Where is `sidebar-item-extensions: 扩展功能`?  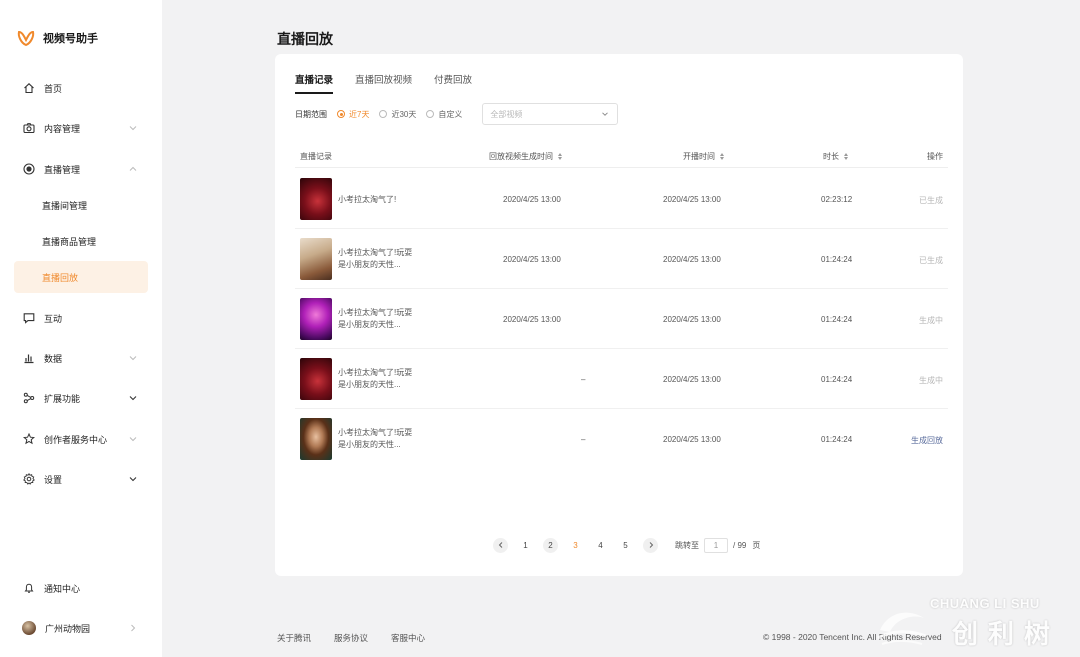 sidebar-item-extensions: 扩展功能 is located at coordinates (81, 398).